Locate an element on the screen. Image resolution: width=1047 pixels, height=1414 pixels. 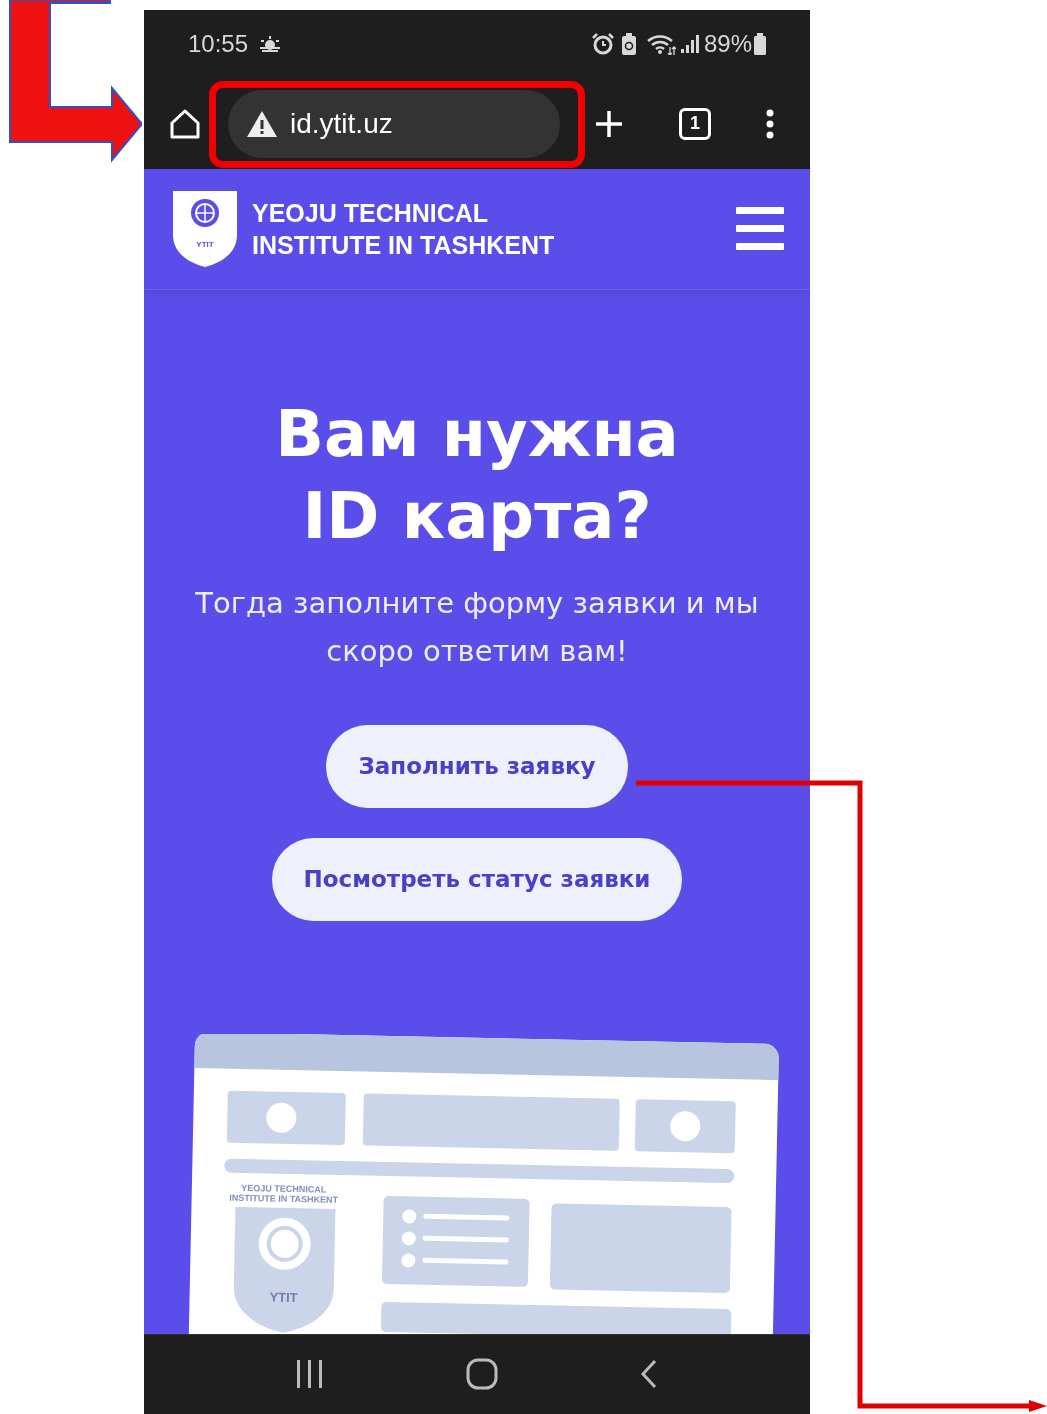
url-text: id.ytit.uz is located at coordinates (341, 123).